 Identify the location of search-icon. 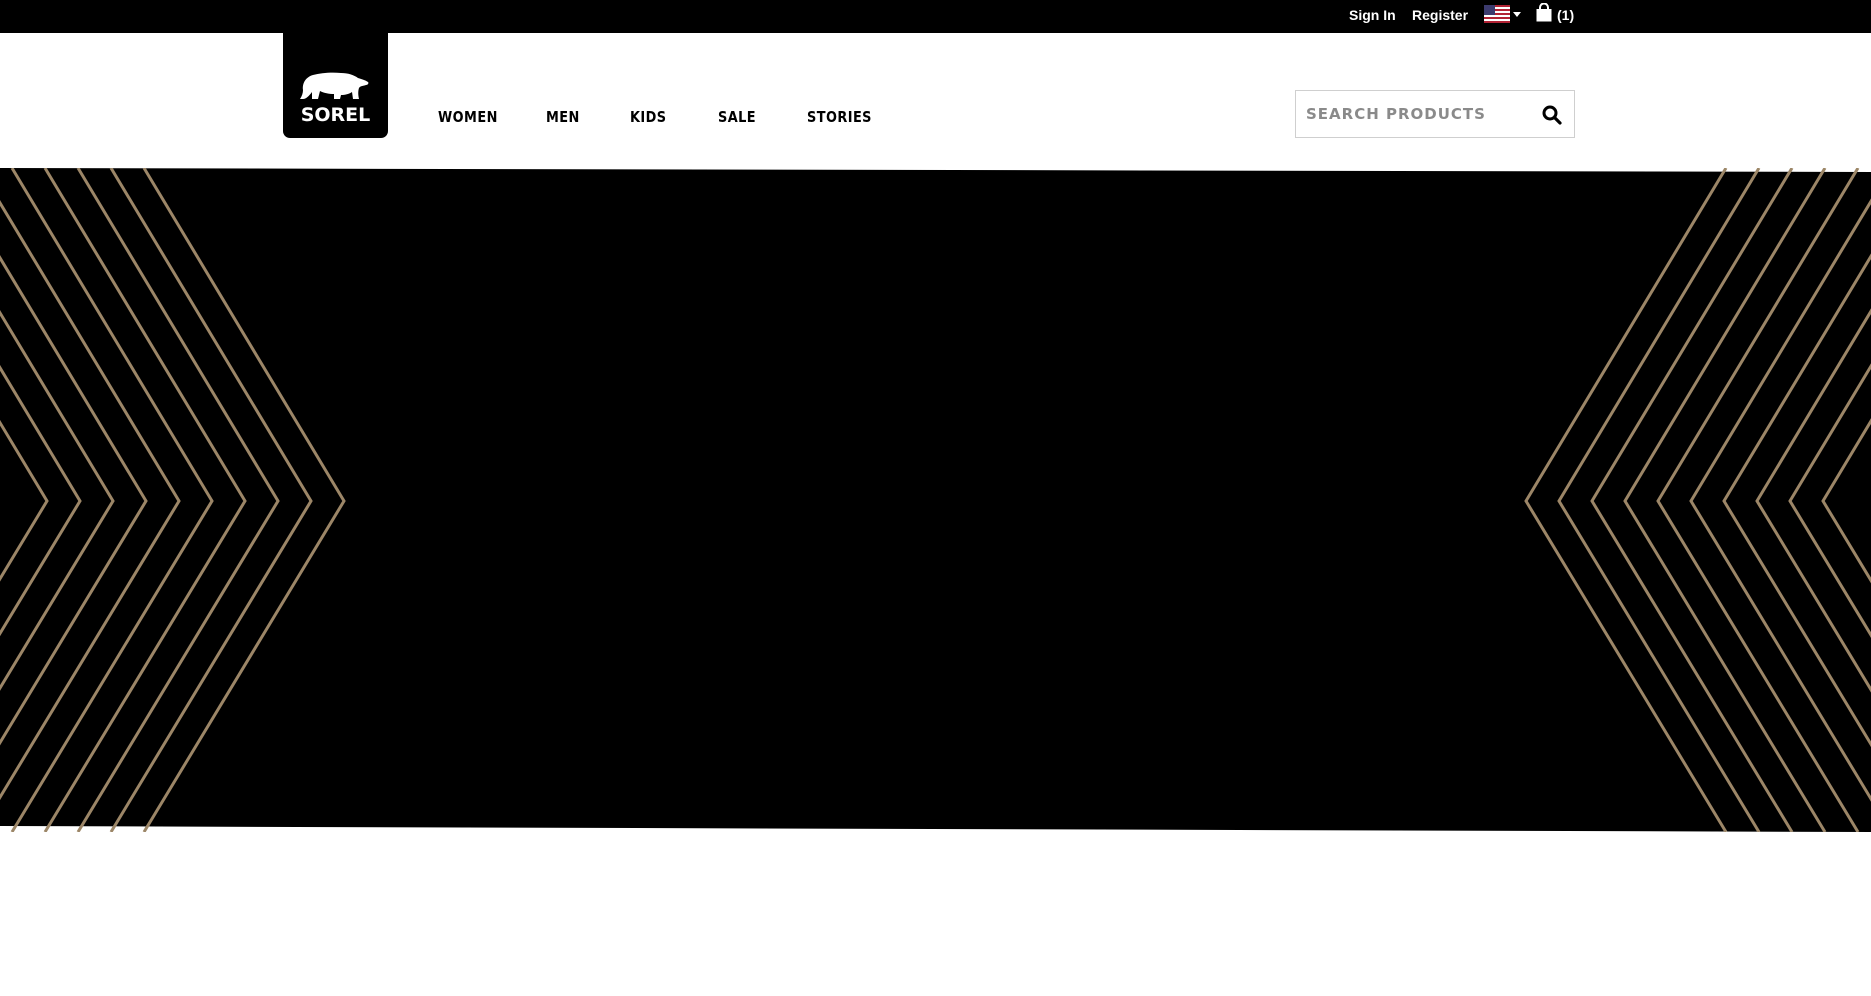
(1552, 115).